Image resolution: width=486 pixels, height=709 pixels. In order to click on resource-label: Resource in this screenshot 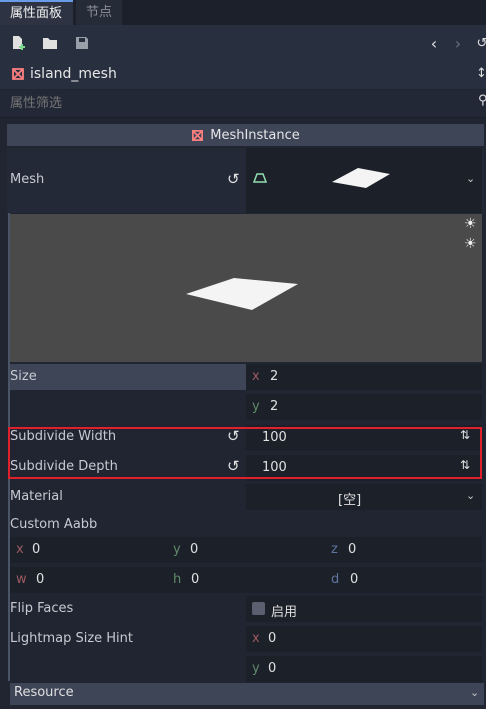, I will do `click(44, 692)`.